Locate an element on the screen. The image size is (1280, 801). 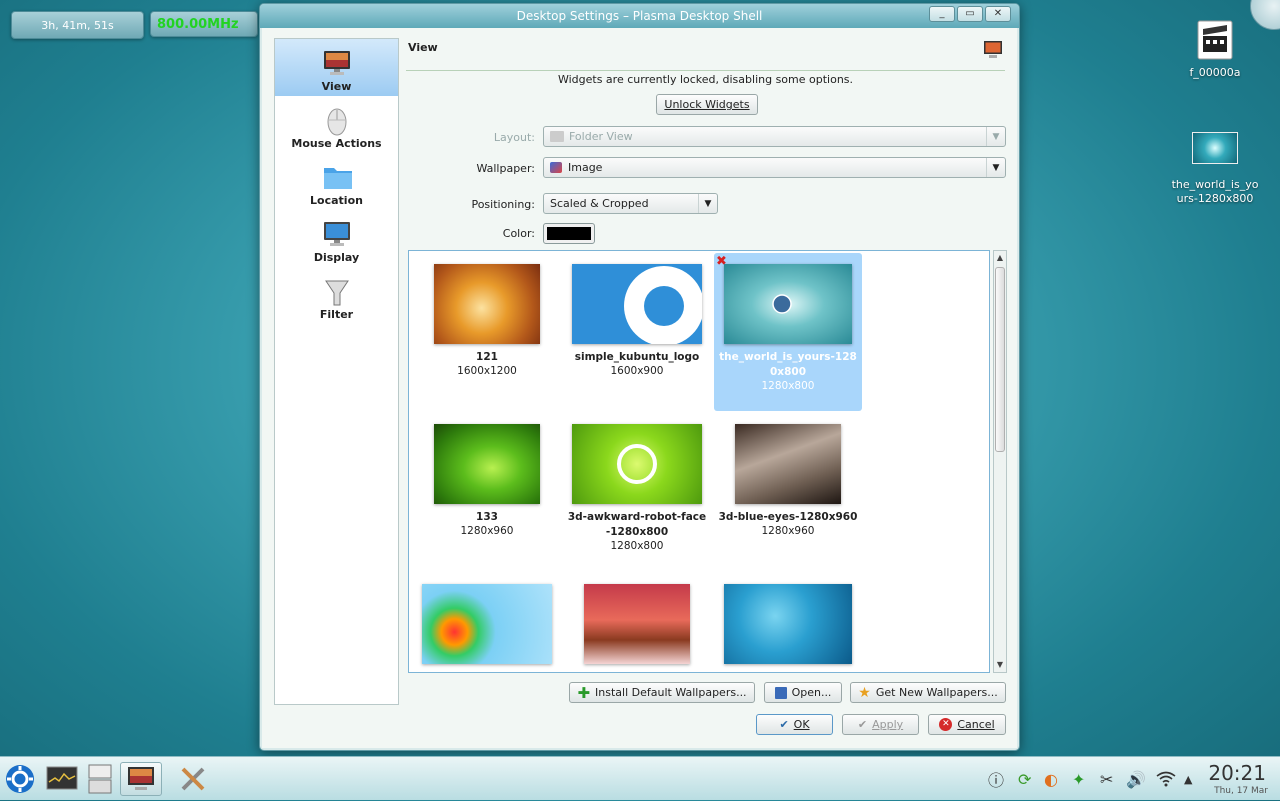
monitor-icon is located at coordinates (337, 63).